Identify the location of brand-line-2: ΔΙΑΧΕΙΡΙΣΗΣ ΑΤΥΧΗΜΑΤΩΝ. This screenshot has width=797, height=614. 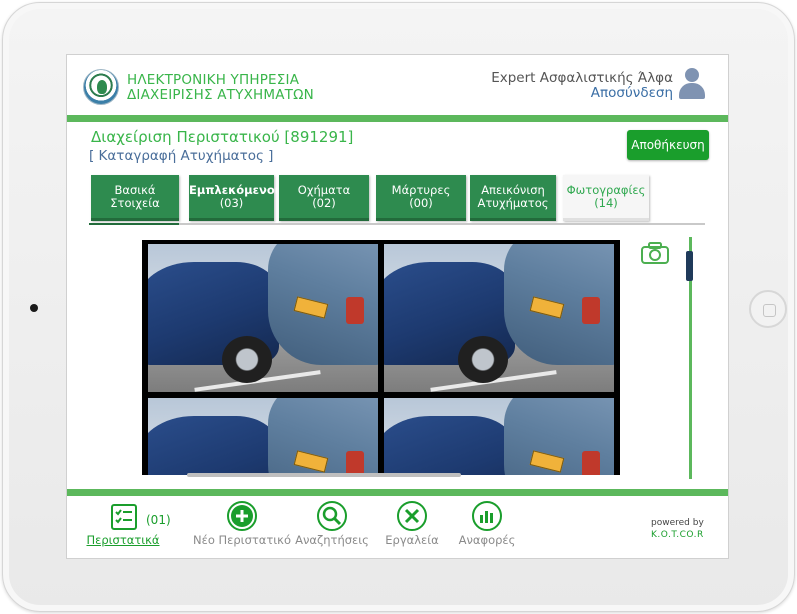
(220, 95).